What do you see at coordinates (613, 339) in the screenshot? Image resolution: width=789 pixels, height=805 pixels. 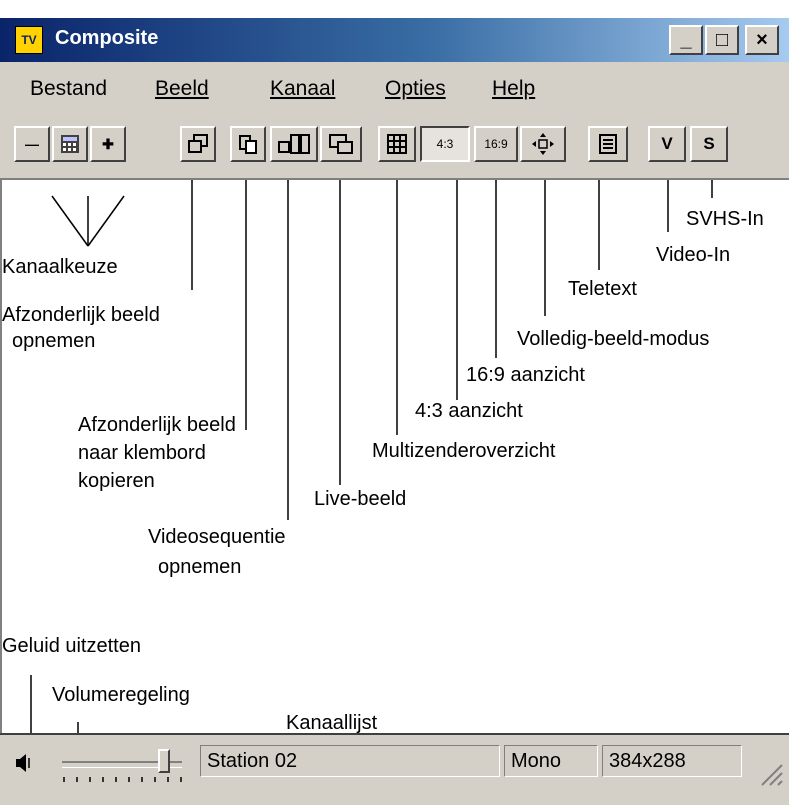 I see `label-volledig-beeld-modus: Volledig-beeld-modus` at bounding box center [613, 339].